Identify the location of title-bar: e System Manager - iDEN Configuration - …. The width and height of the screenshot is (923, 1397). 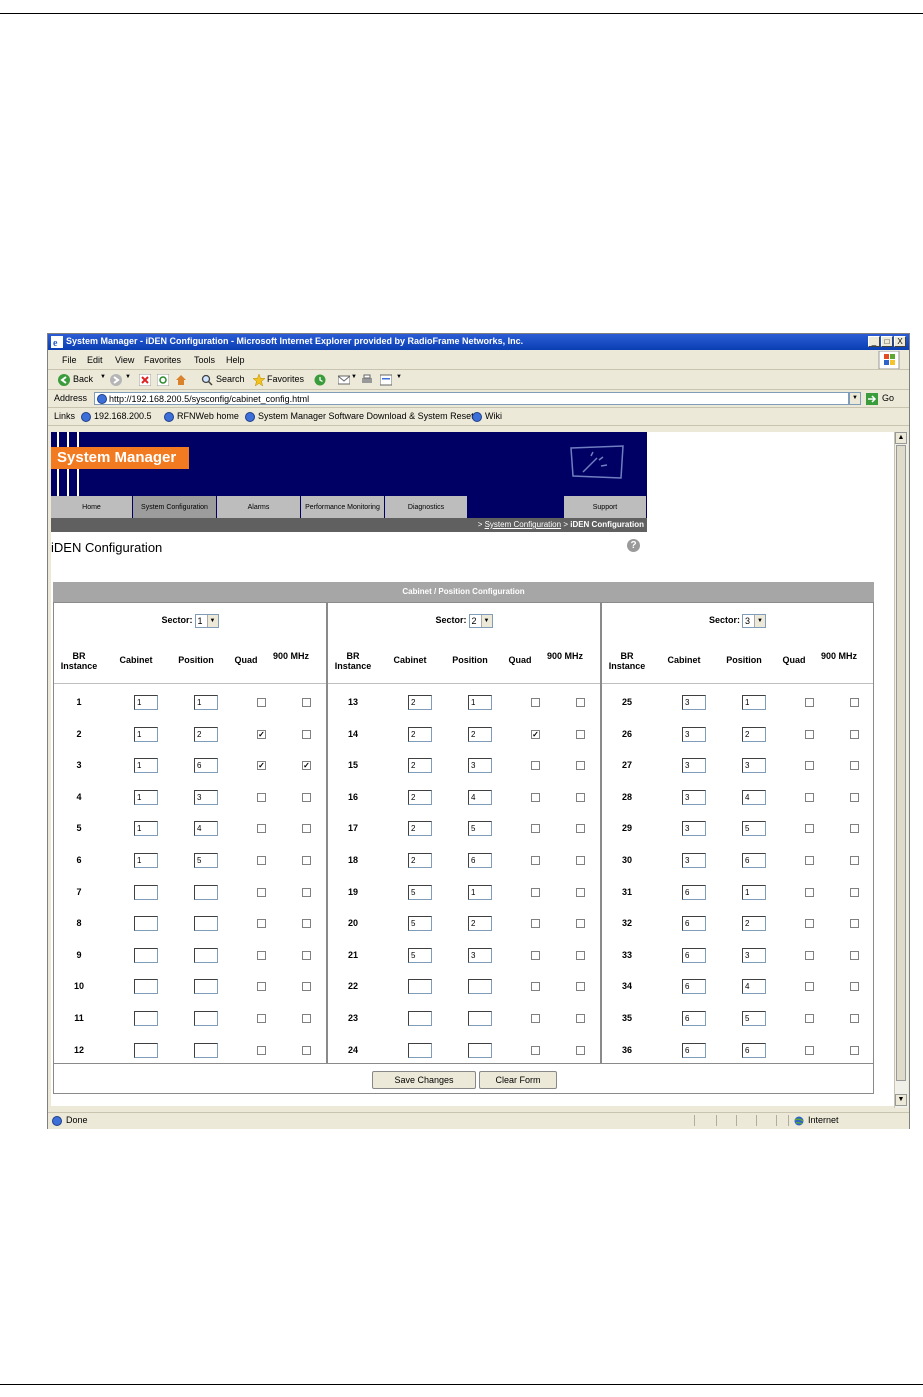
(478, 342).